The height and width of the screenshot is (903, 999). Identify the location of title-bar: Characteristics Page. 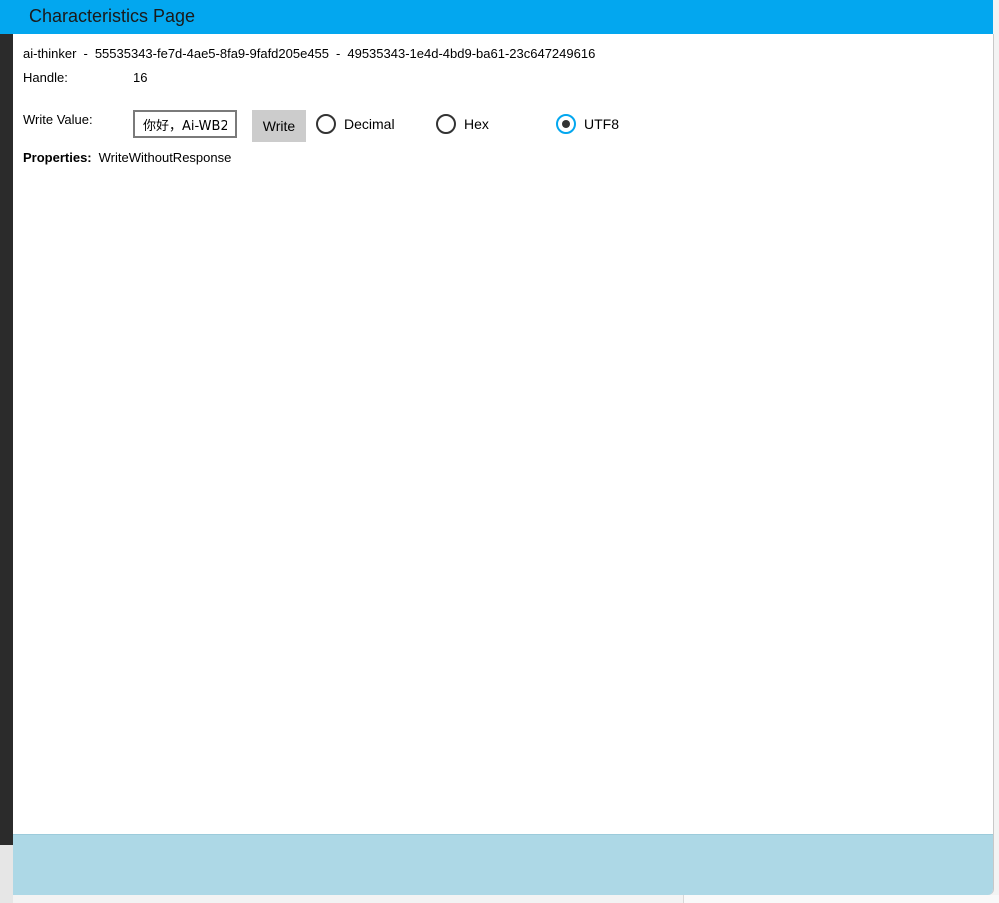
(496, 17).